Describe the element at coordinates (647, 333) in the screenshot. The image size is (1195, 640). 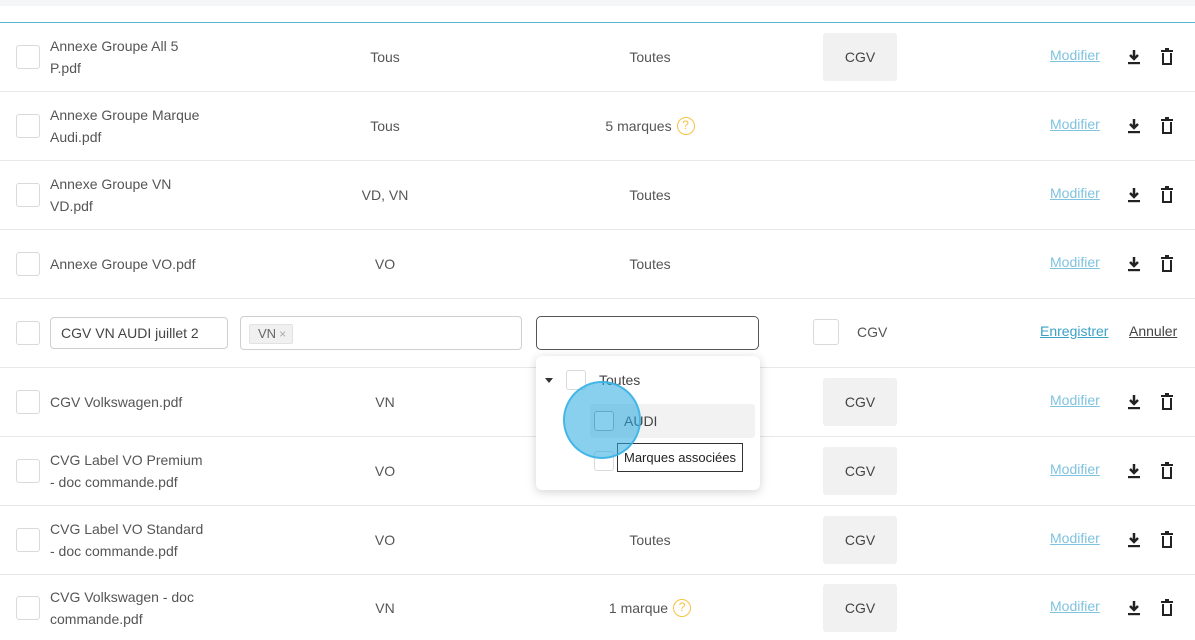
I see `brands-select` at that location.